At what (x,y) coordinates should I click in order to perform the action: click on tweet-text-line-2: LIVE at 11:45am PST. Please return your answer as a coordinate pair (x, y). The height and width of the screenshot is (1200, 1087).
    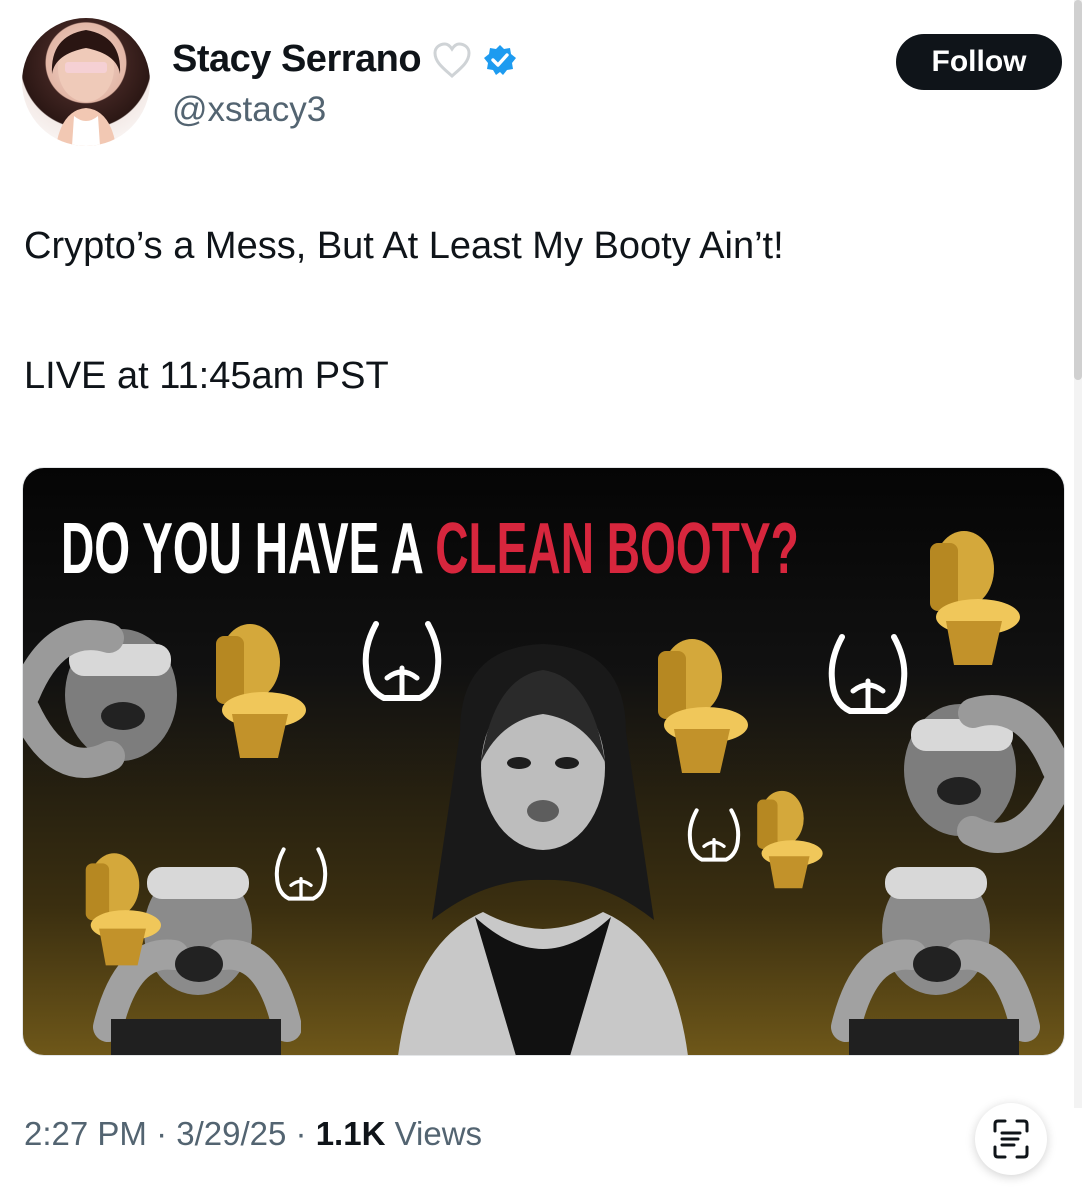
    Looking at the image, I should click on (206, 376).